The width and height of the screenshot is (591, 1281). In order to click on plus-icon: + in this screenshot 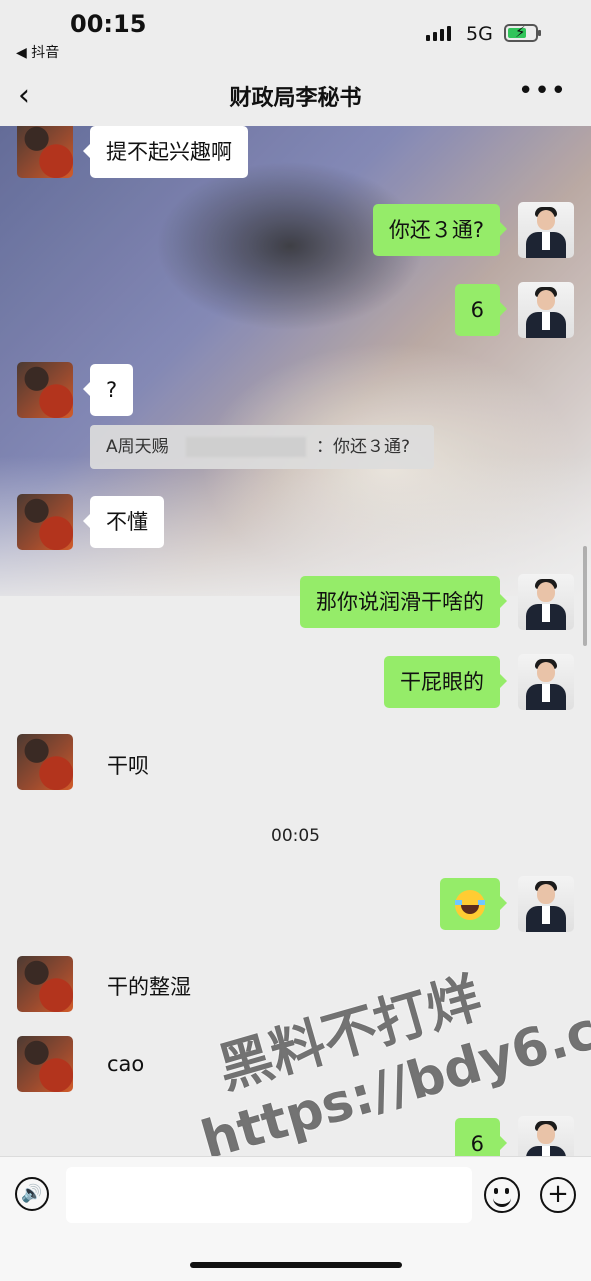, I will do `click(558, 1195)`.